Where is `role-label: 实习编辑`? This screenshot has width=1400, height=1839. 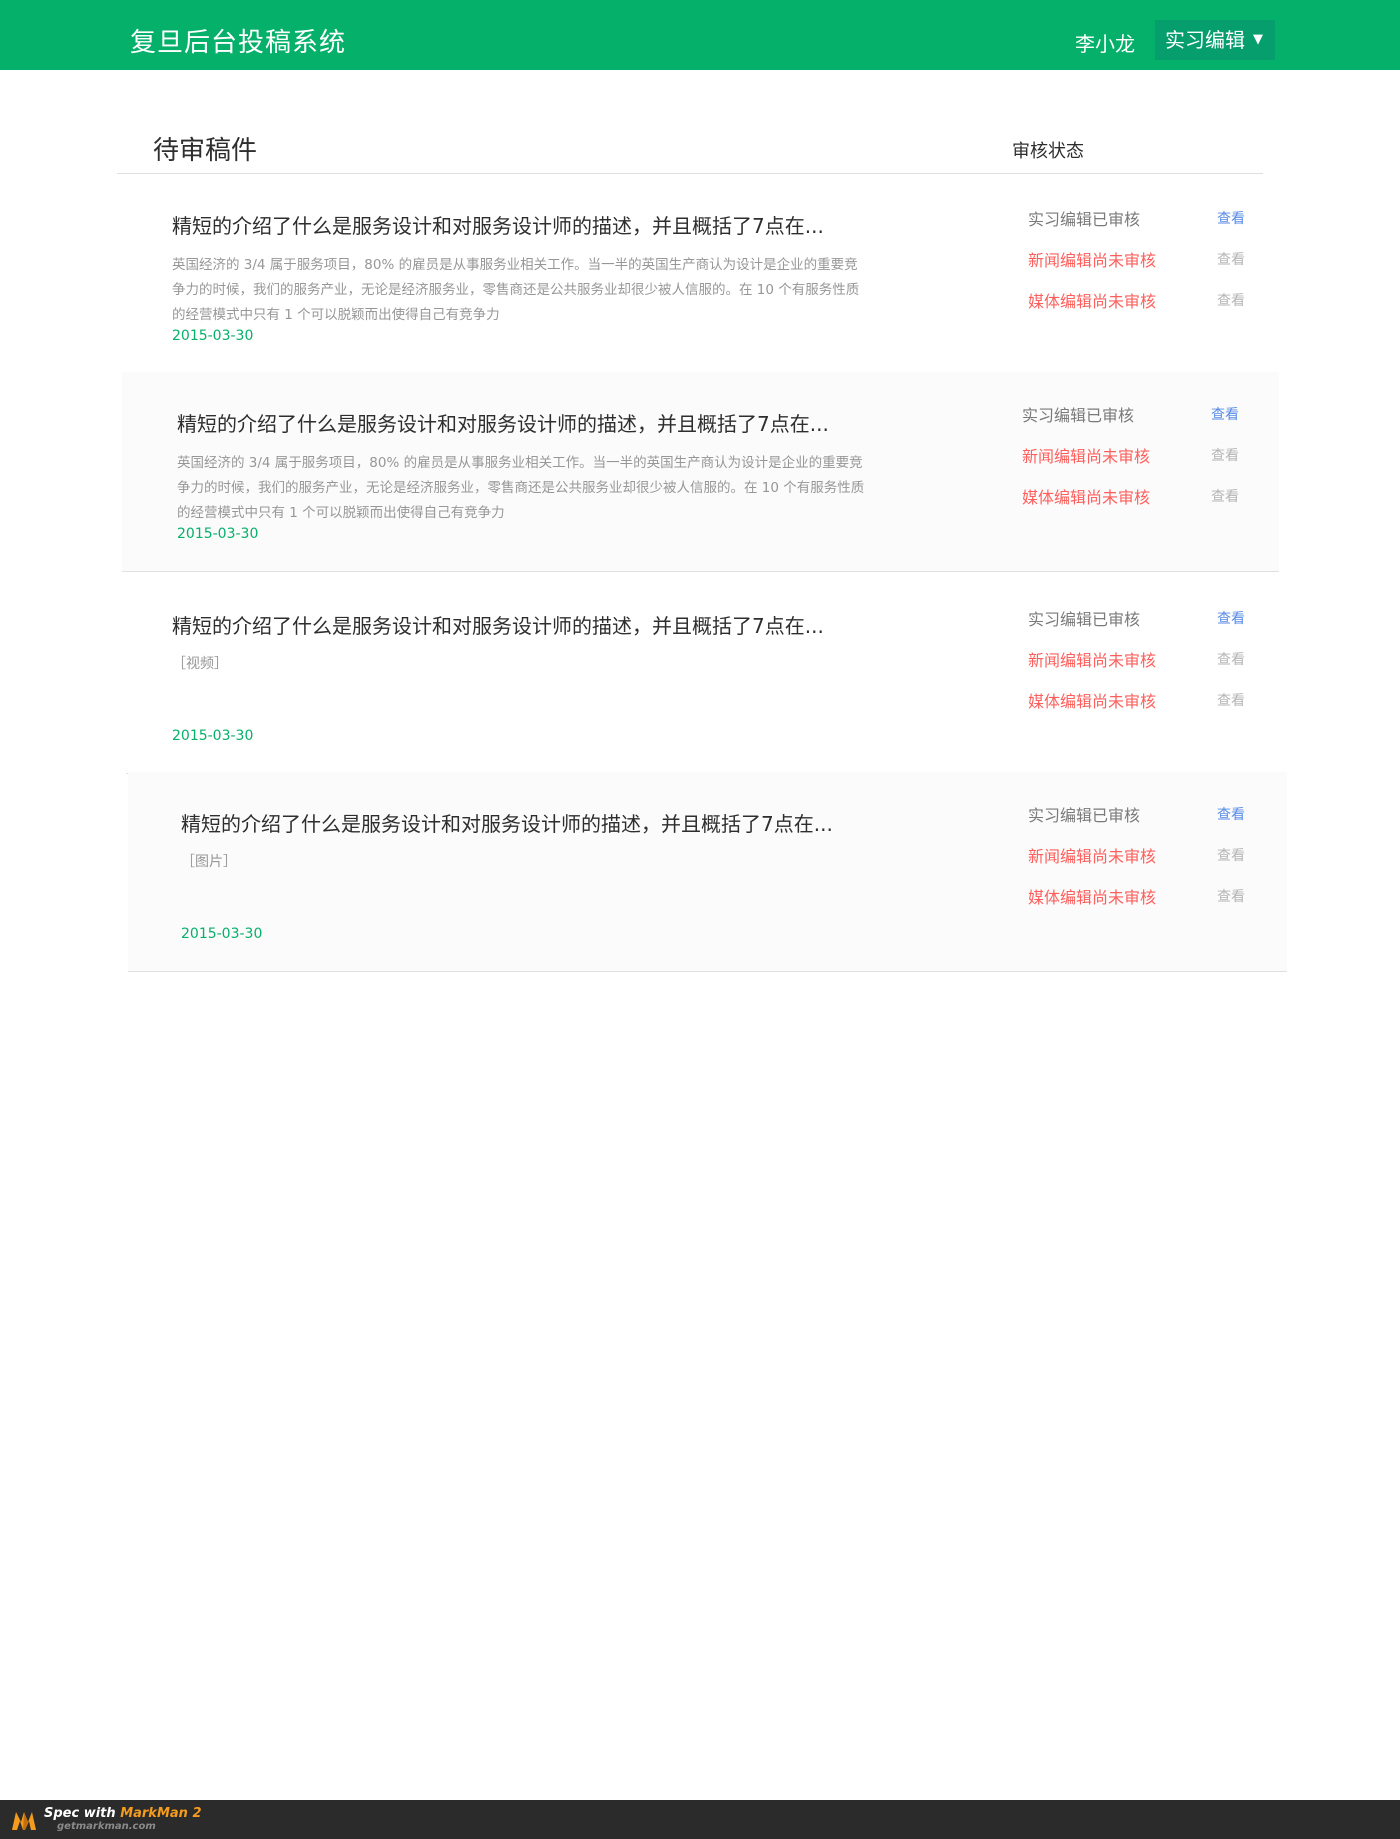
role-label: 实习编辑 is located at coordinates (1205, 40).